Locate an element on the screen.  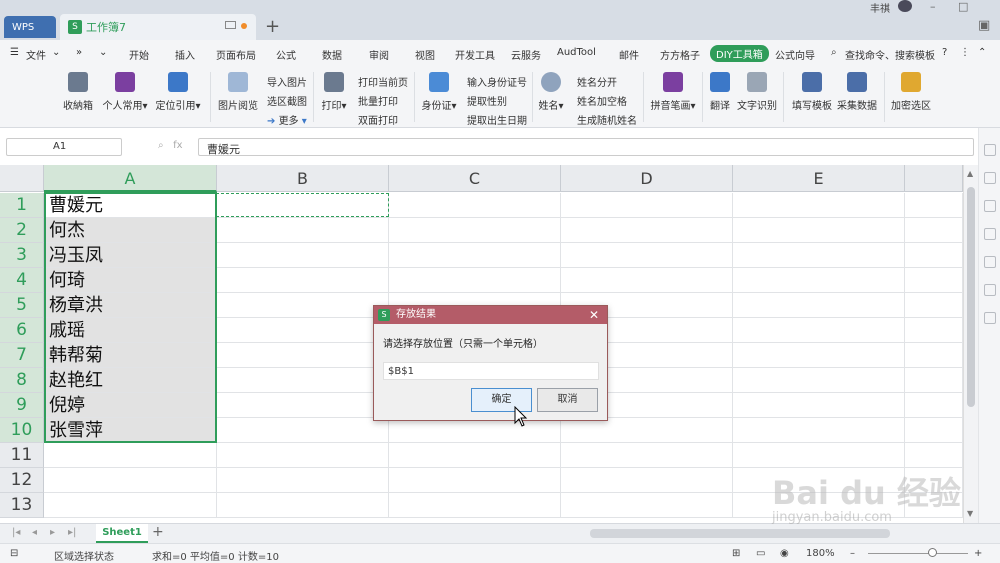
cell-a4: 何琦 is located at coordinates (130, 280).